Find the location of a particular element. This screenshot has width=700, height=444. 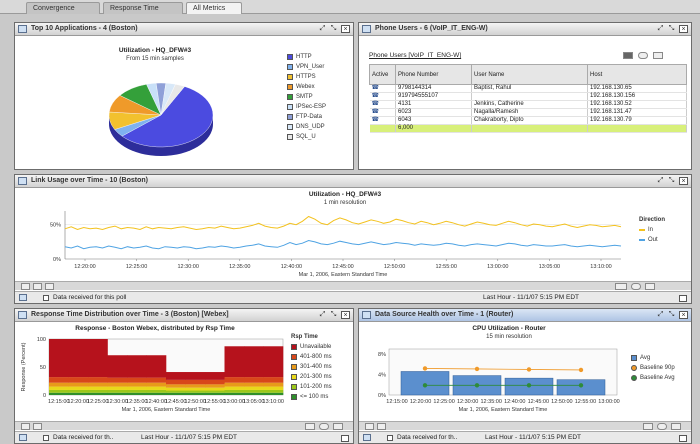

y-tick-label: 50% is located at coordinates (55, 226).